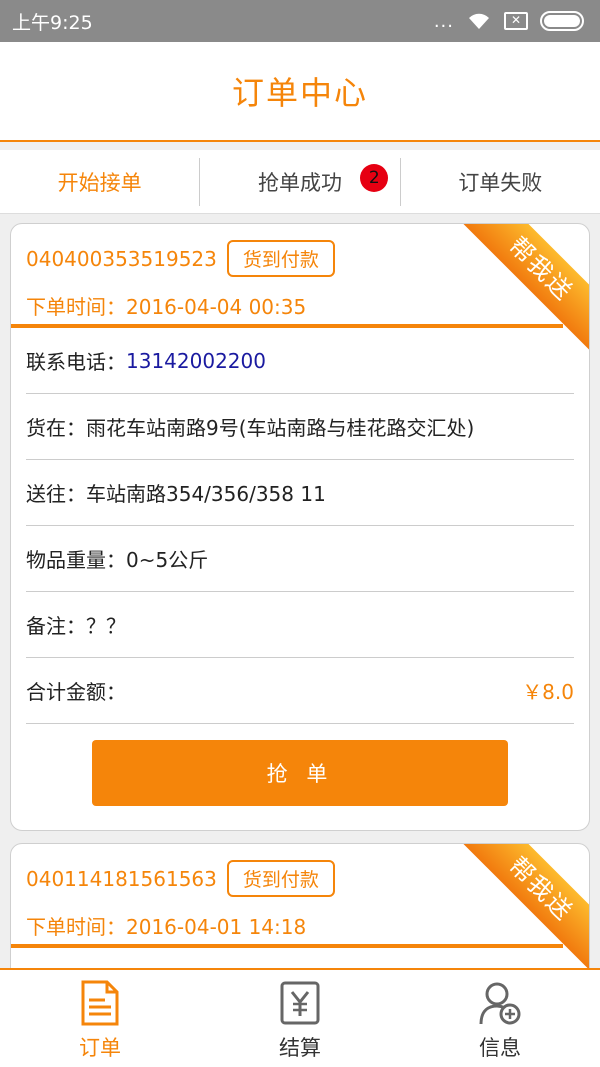  Describe the element at coordinates (206, 494) in the screenshot. I see `destination-address: 车站南路354/356/358 11` at that location.